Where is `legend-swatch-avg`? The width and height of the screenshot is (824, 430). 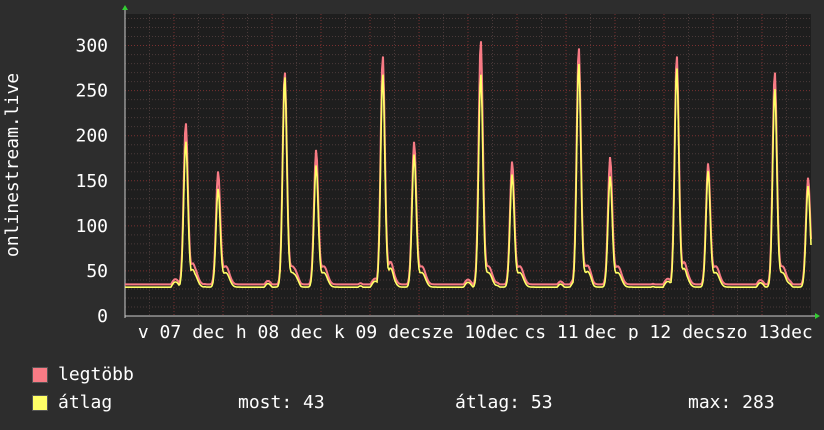 legend-swatch-avg is located at coordinates (40, 403).